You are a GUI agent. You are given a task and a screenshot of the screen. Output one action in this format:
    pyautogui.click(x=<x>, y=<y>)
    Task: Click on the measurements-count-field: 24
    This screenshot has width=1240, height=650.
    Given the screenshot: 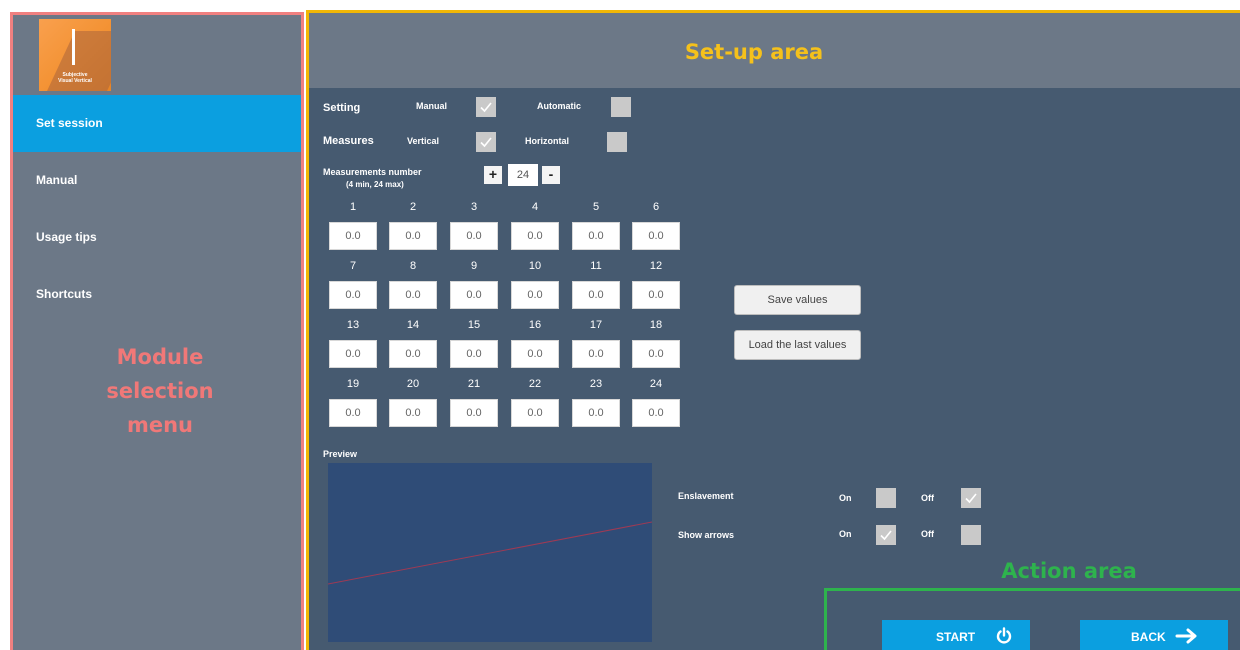 What is the action you would take?
    pyautogui.click(x=523, y=175)
    